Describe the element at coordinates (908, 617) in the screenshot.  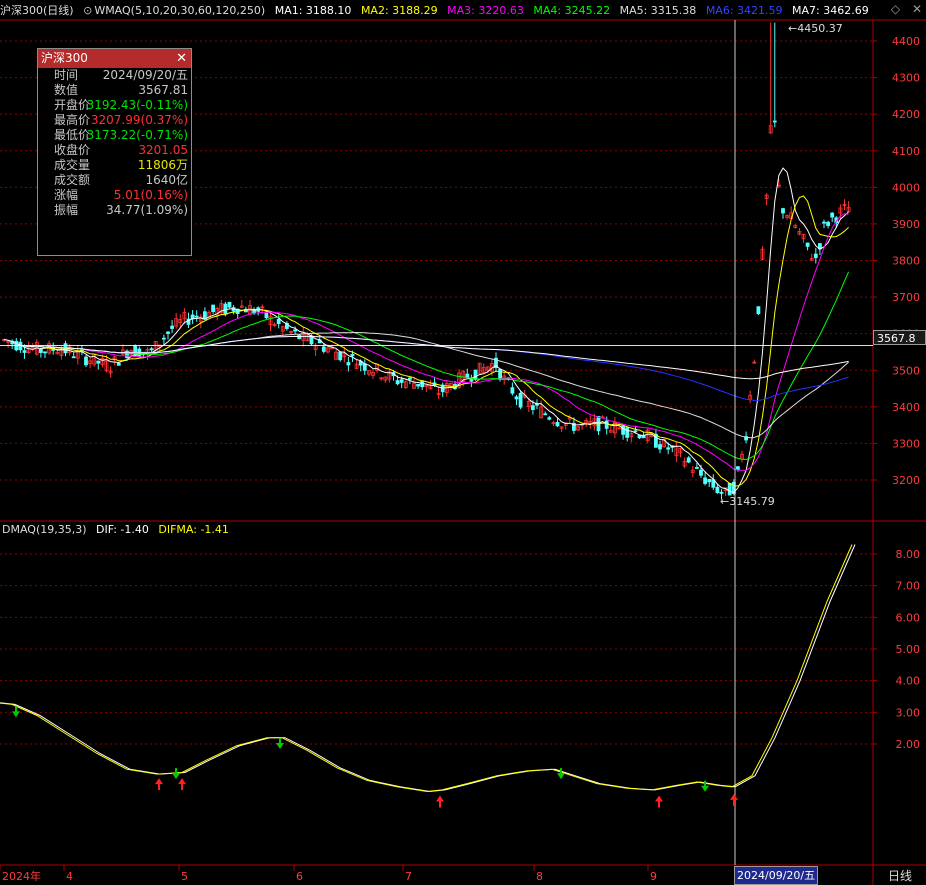
I see `indicator-tick-label: 6.00` at that location.